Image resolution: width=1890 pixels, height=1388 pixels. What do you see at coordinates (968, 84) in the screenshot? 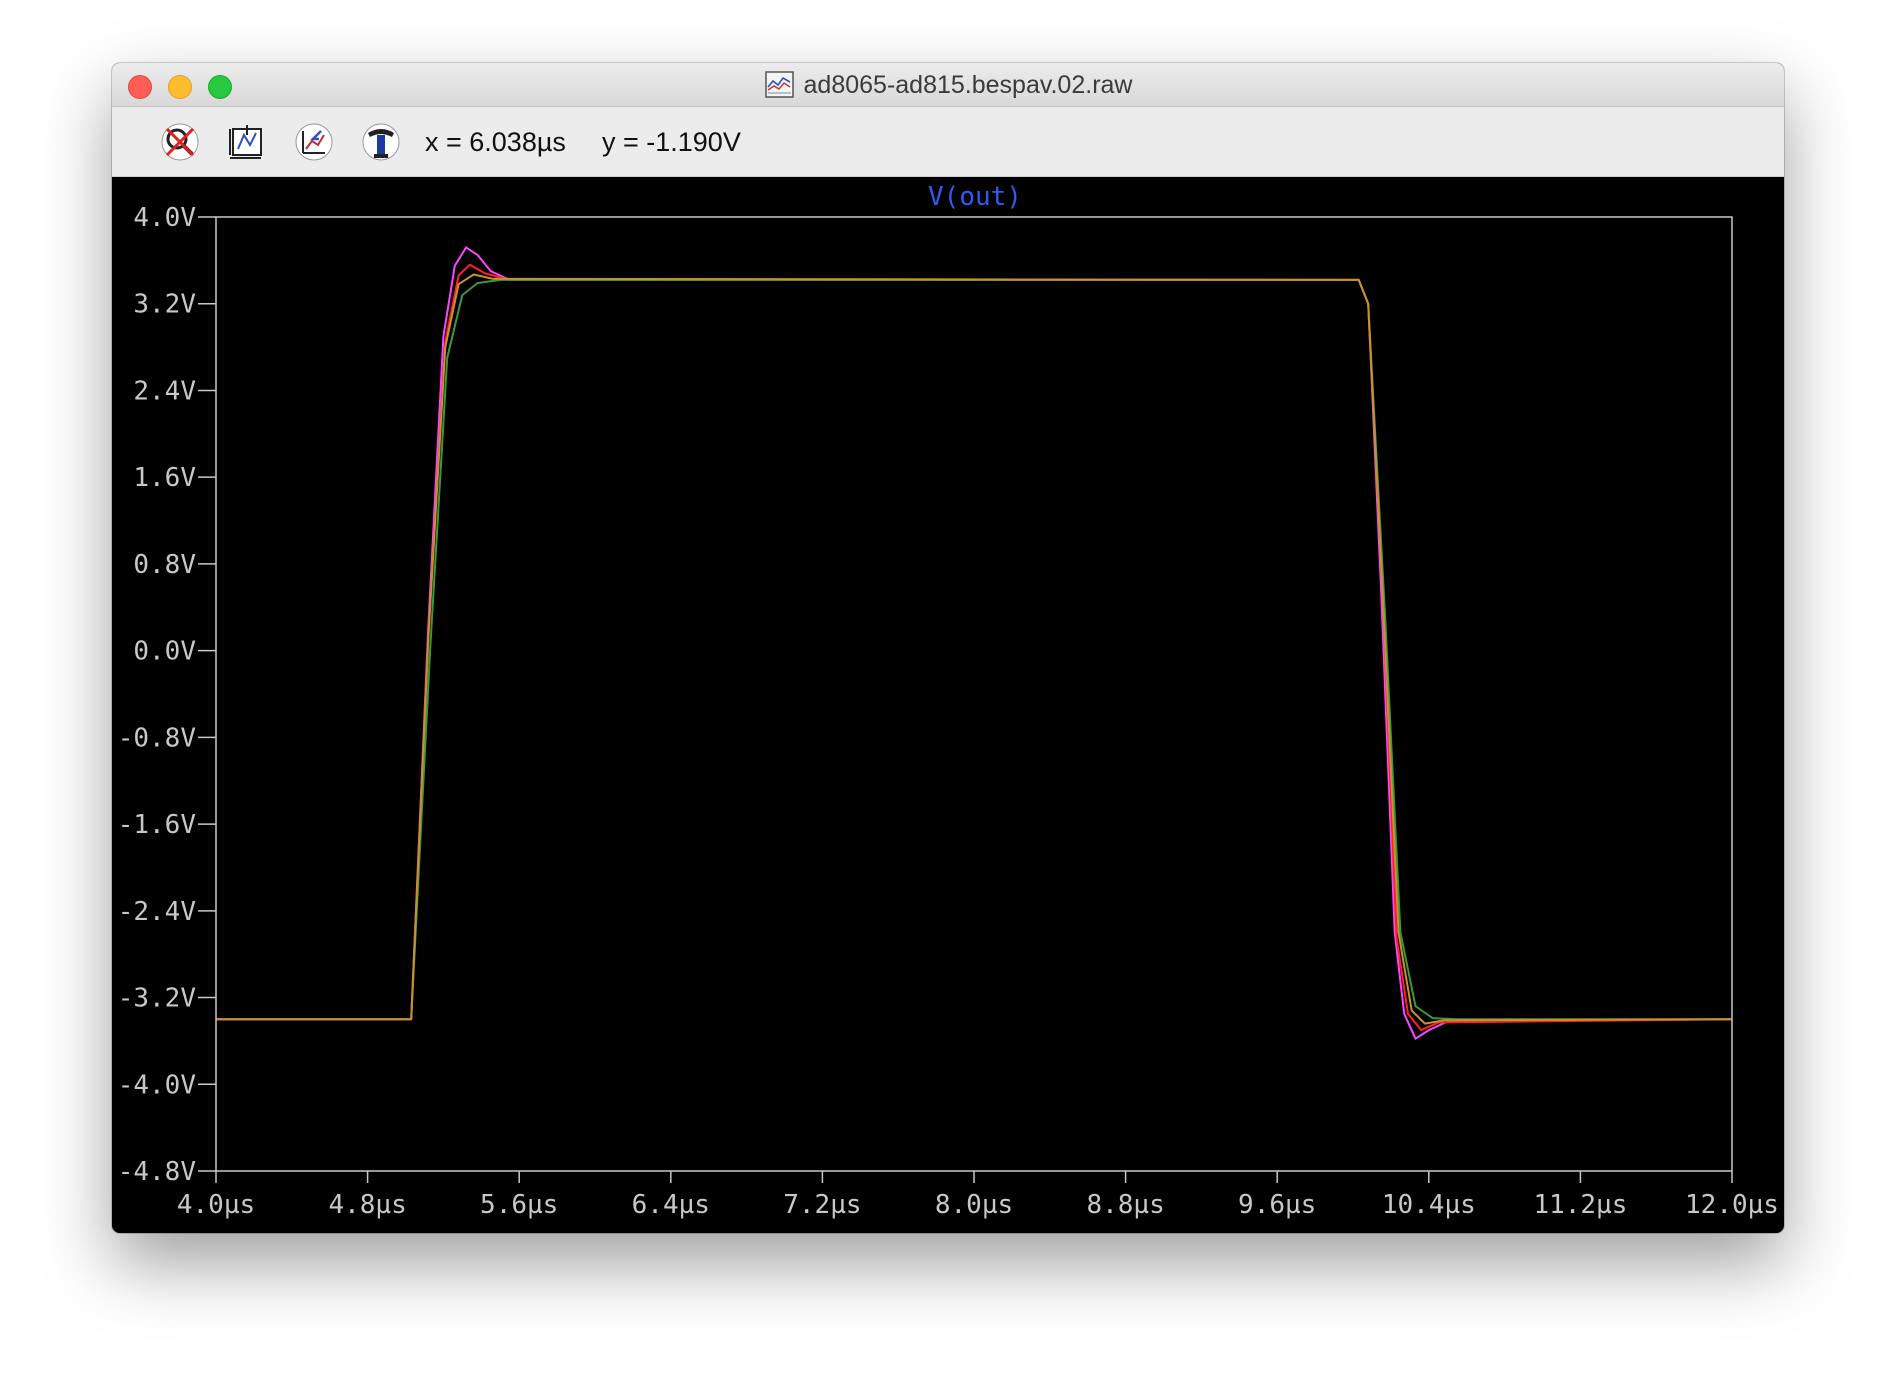
I see `window-title: ad8065-ad815.bespav.02.raw` at bounding box center [968, 84].